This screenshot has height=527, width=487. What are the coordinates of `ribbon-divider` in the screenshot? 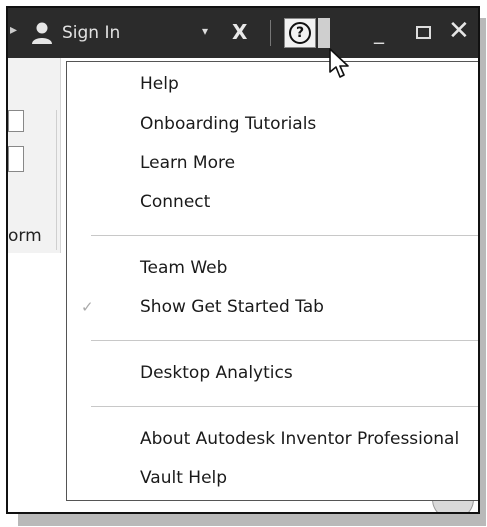 It's located at (56, 180).